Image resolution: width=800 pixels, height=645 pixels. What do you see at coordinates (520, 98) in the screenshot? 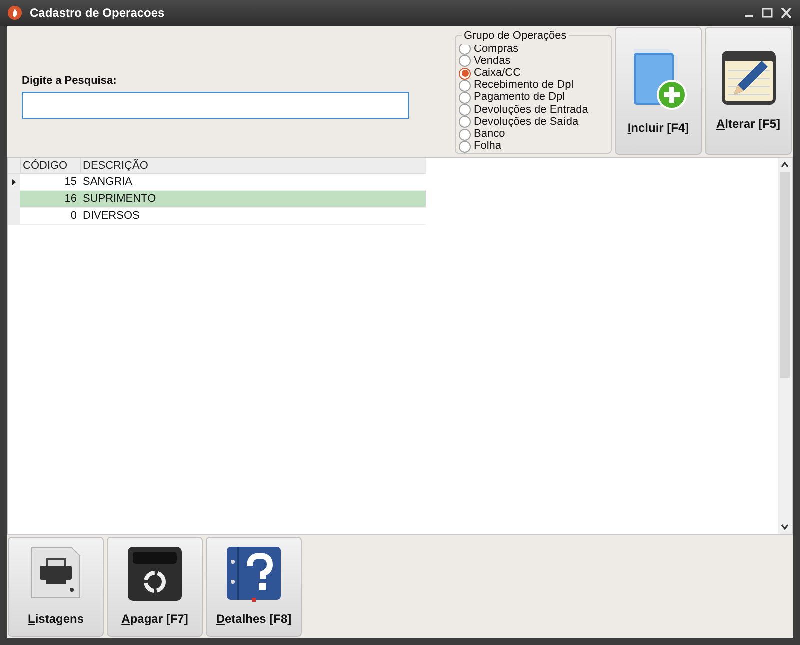
I see `radio-label: Pagamento de Dpl` at bounding box center [520, 98].